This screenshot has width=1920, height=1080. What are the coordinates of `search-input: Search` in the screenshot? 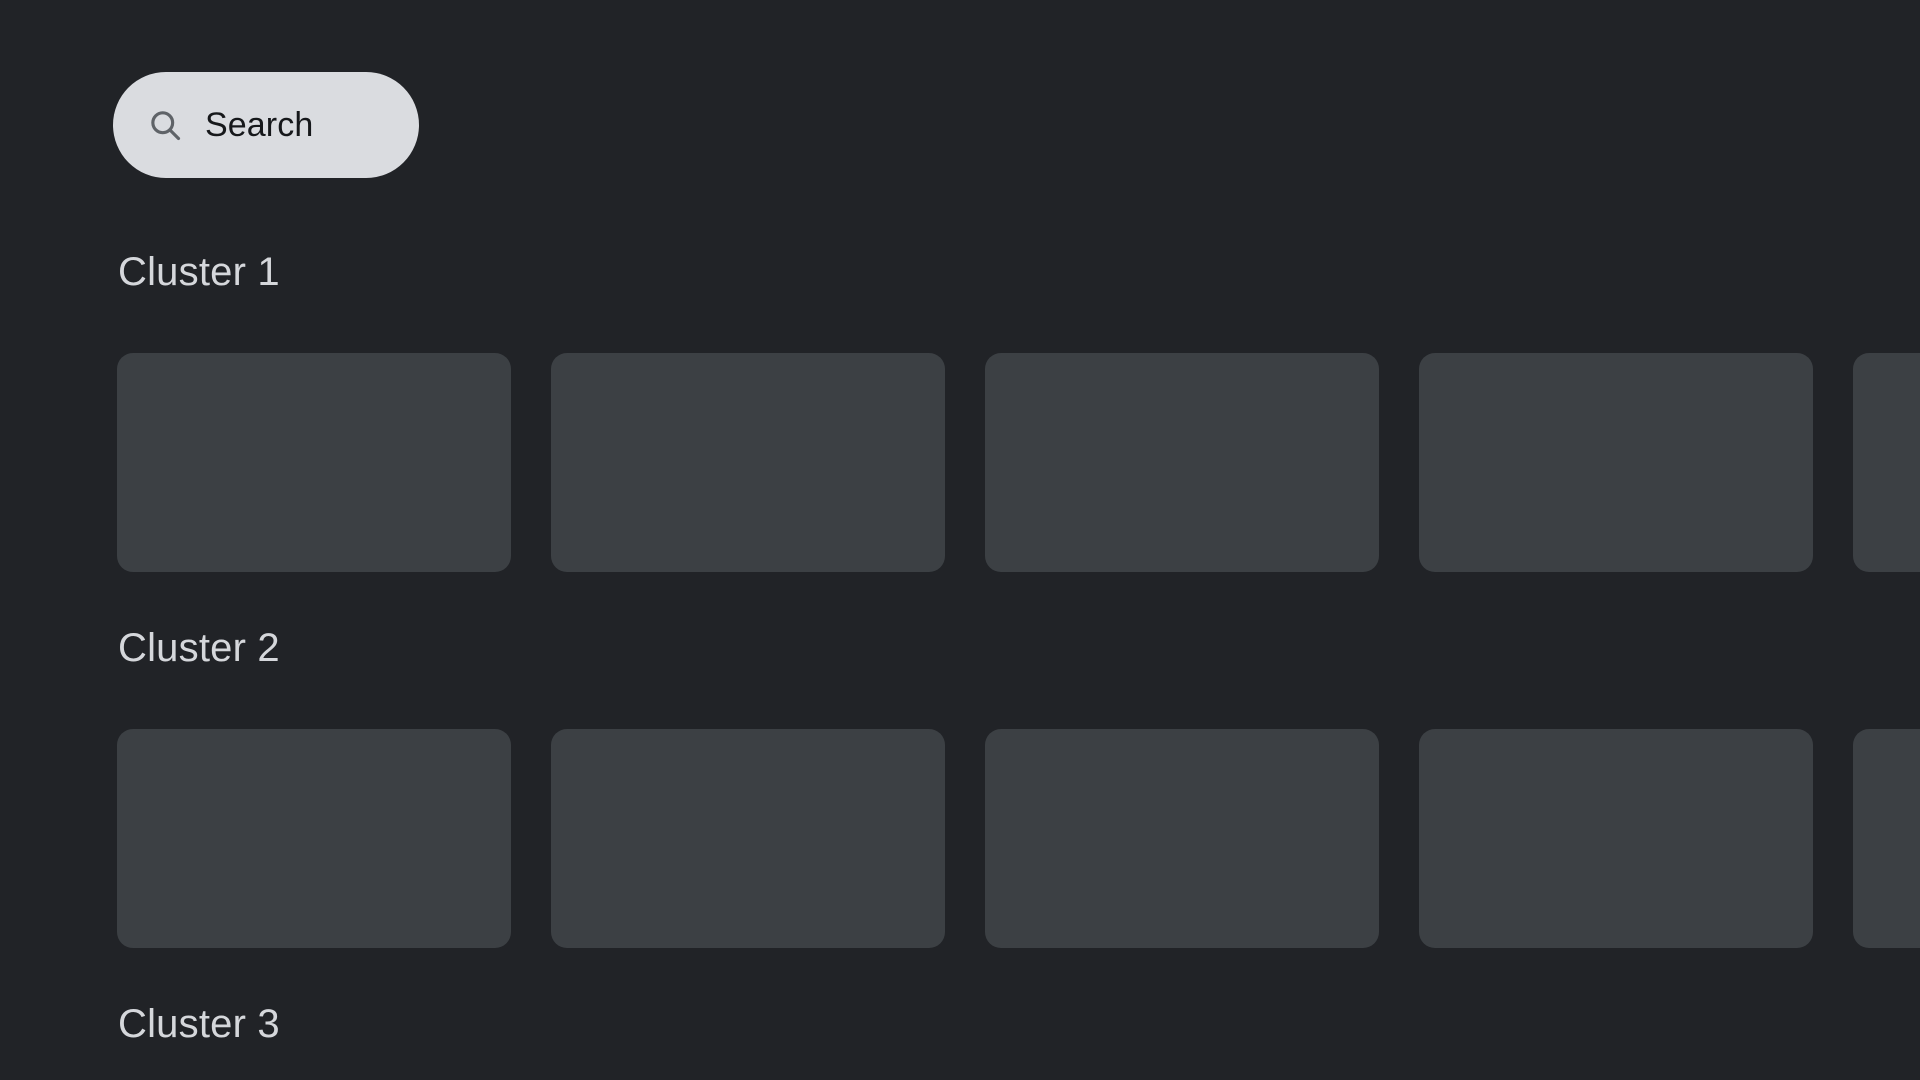 It's located at (266, 125).